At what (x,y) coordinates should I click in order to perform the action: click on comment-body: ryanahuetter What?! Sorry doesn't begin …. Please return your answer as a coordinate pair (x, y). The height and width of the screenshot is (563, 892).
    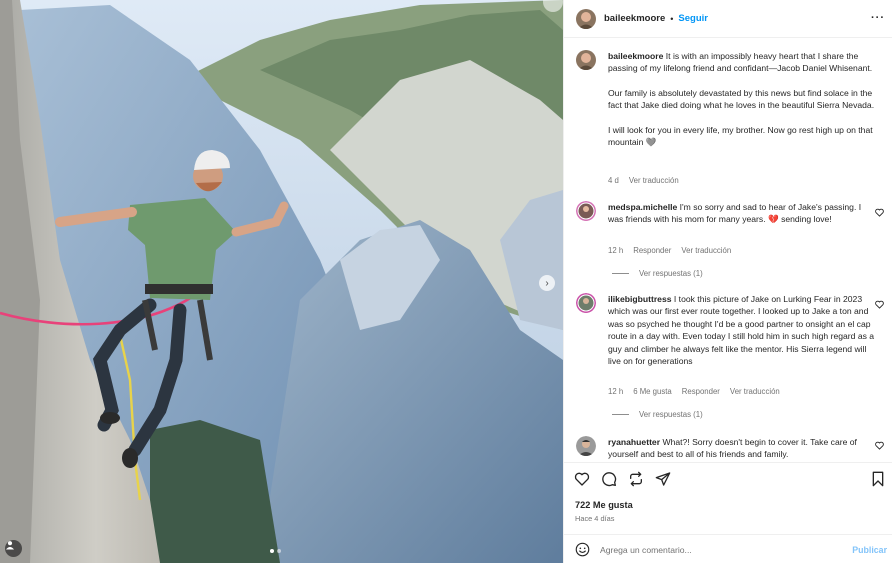
    Looking at the image, I should click on (743, 448).